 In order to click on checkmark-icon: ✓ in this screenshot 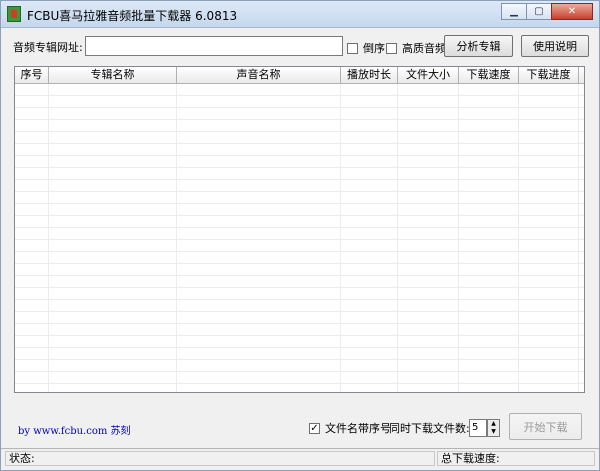, I will do `click(314, 428)`.